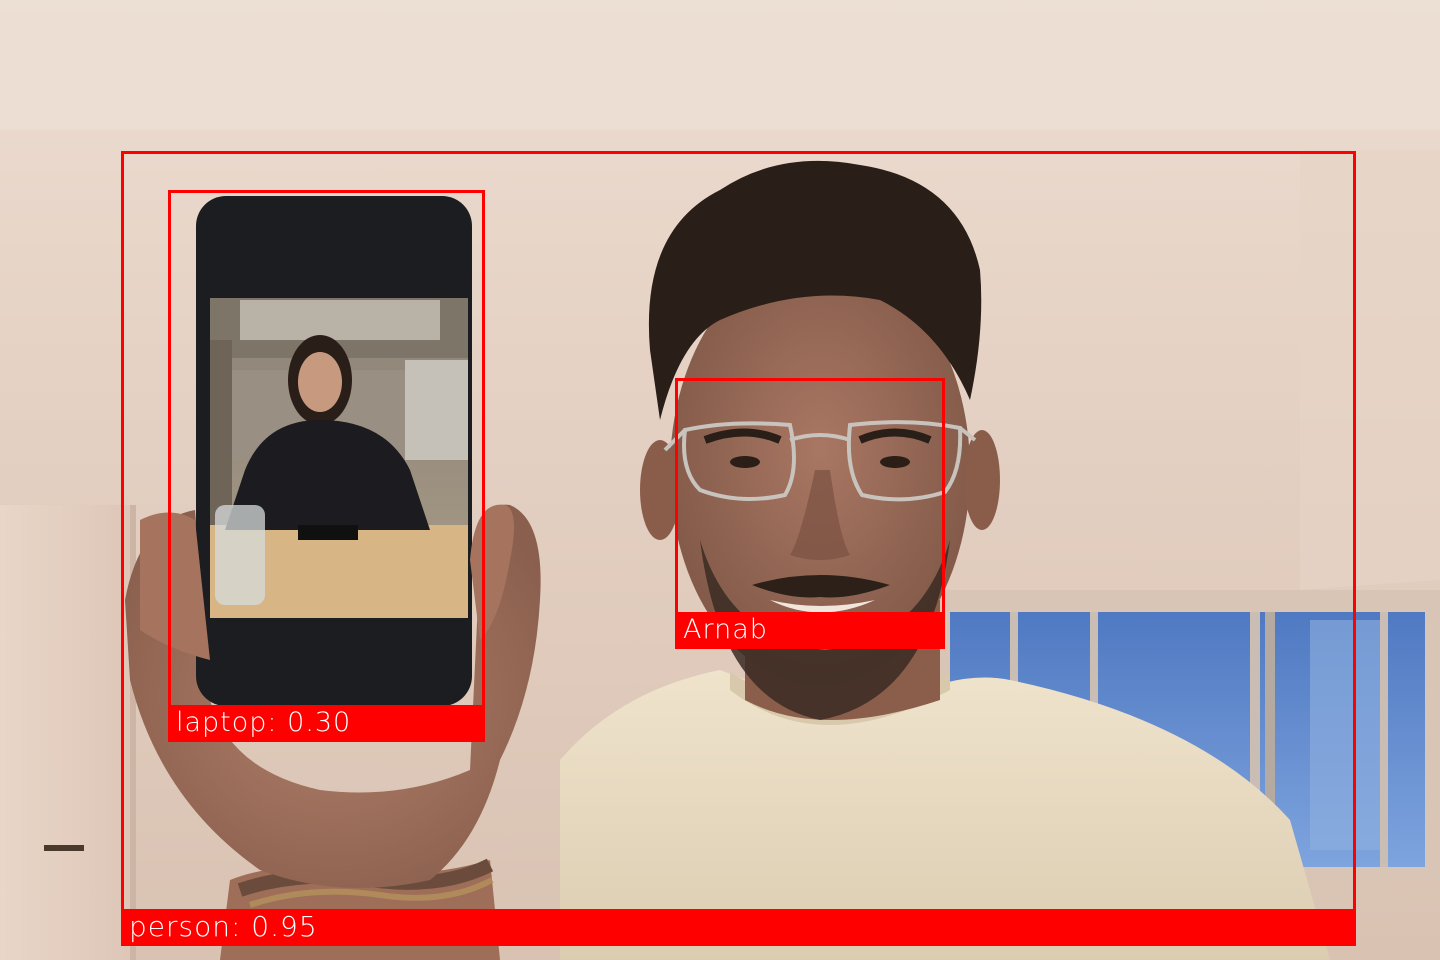  I want to click on person-detection-label: person: 0.95, so click(738, 927).